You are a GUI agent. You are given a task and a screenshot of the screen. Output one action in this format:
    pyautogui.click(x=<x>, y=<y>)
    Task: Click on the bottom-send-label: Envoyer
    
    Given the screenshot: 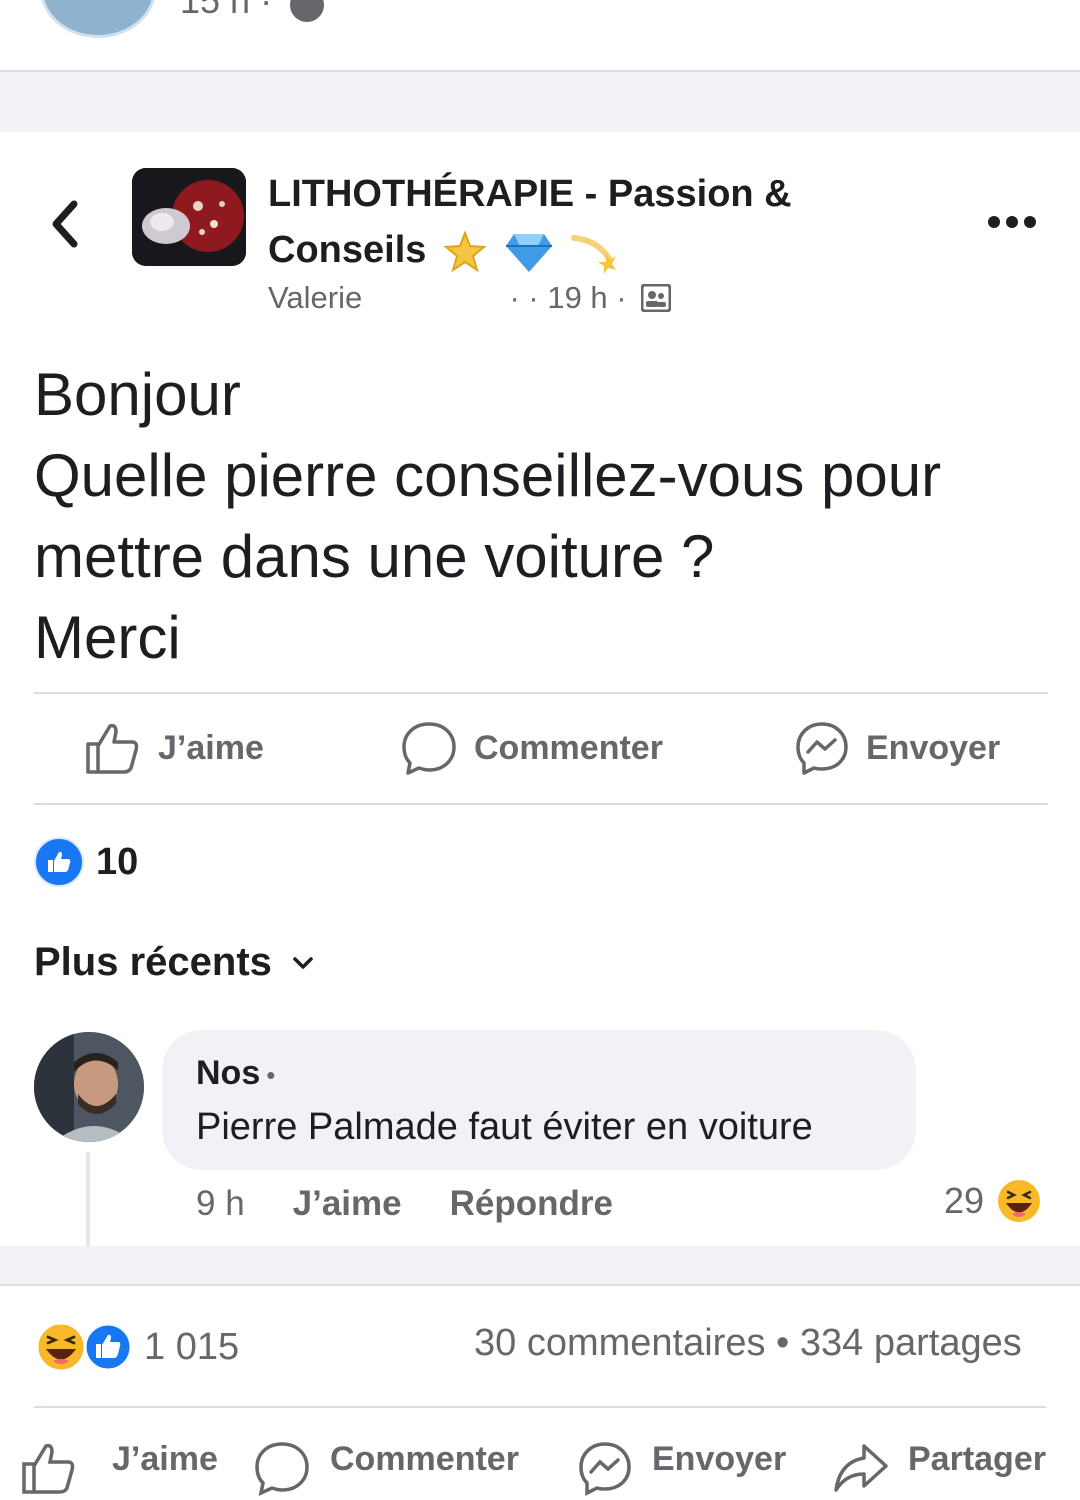 What is the action you would take?
    pyautogui.click(x=719, y=1459)
    